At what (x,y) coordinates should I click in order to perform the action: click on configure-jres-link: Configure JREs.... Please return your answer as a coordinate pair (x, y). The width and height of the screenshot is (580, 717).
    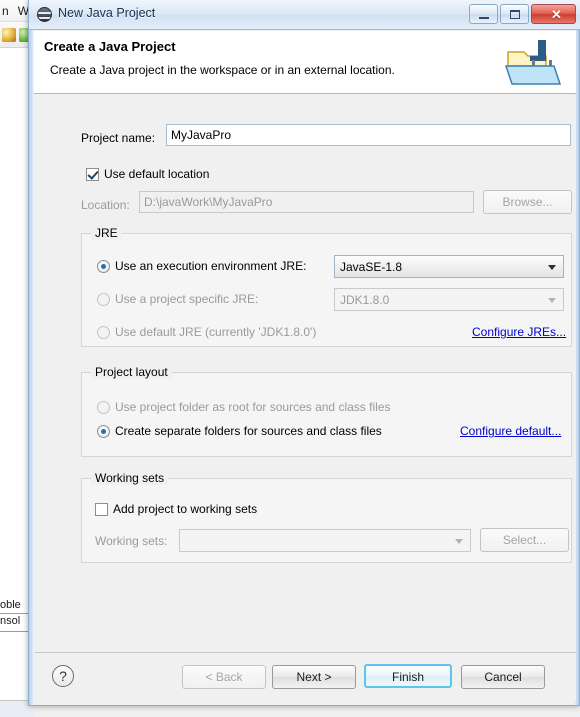
    Looking at the image, I should click on (519, 332).